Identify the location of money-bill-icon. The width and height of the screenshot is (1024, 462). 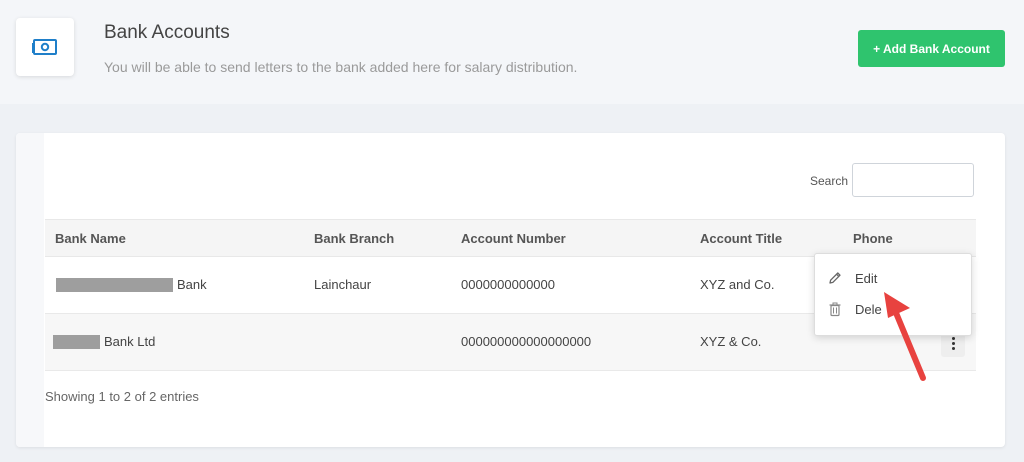
(44, 47).